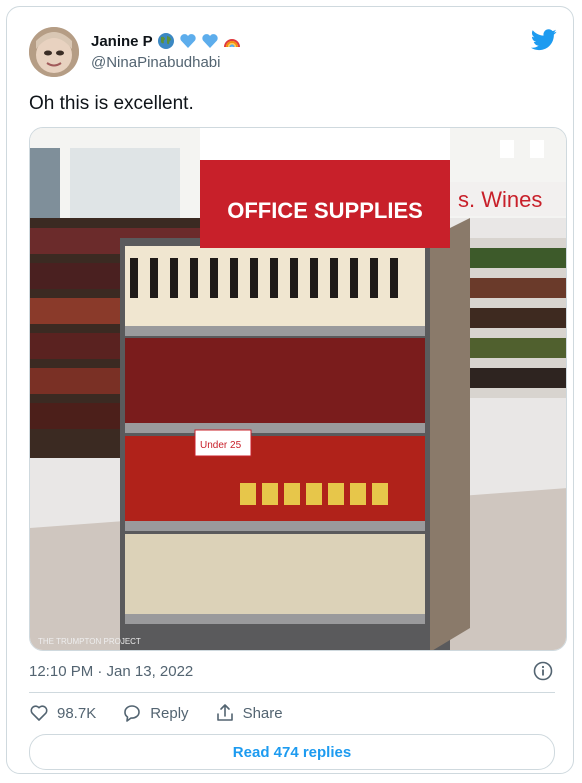 Image resolution: width=582 pixels, height=783 pixels. Describe the element at coordinates (89, 641) in the screenshot. I see `photo-watermark: THE TRUMPTON PROJECT` at that location.